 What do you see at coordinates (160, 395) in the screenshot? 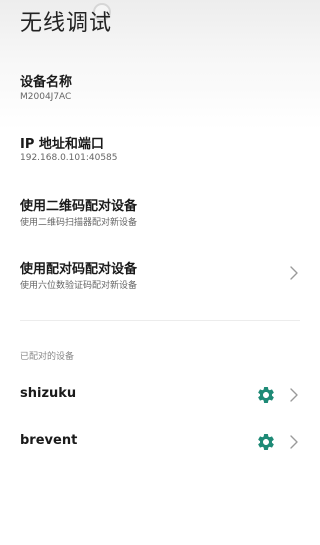
I see `paired-device-row: shizuku` at bounding box center [160, 395].